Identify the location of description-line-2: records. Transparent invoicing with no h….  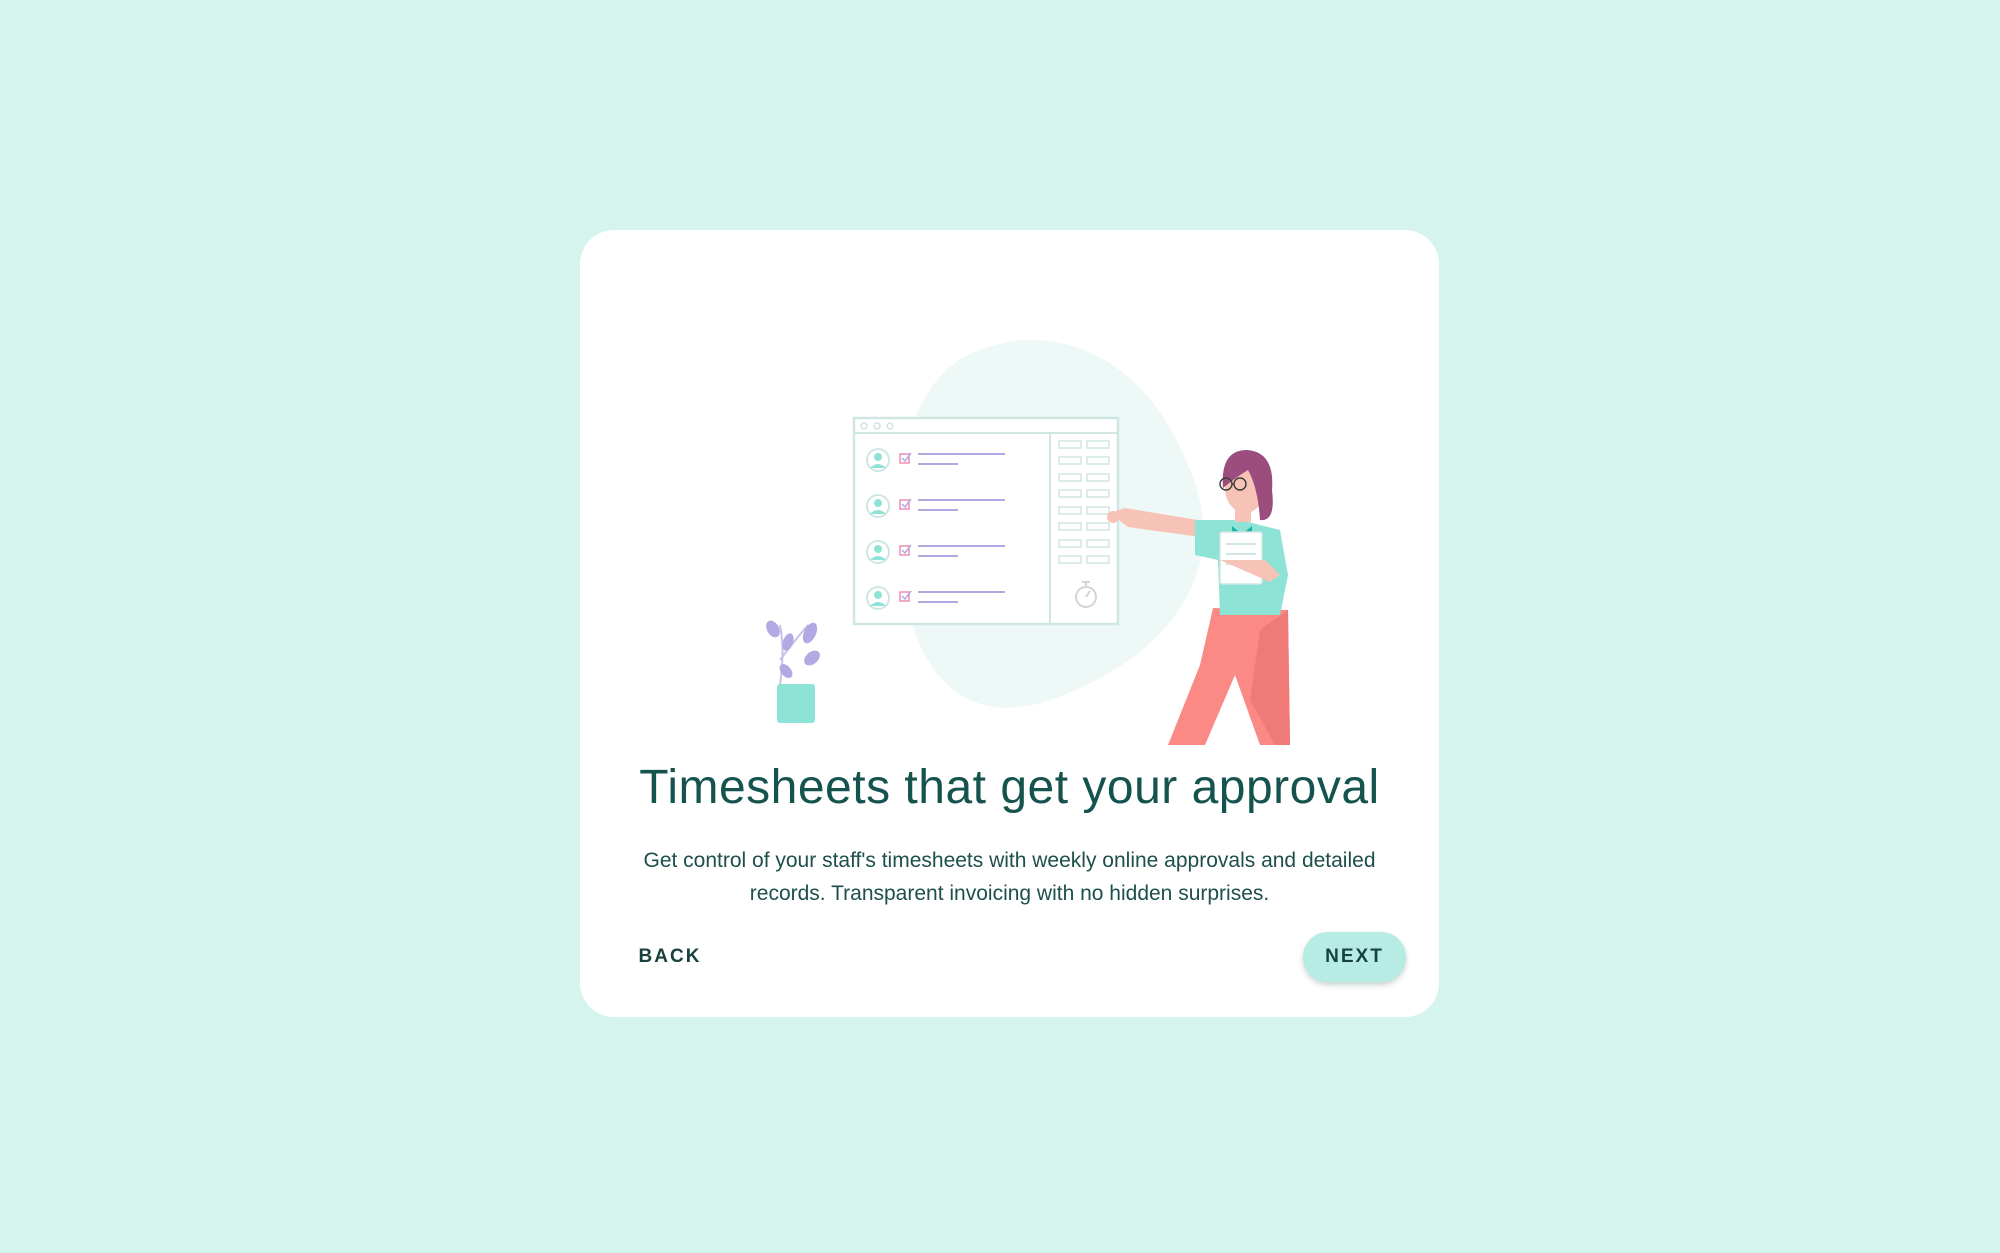
(1009, 893).